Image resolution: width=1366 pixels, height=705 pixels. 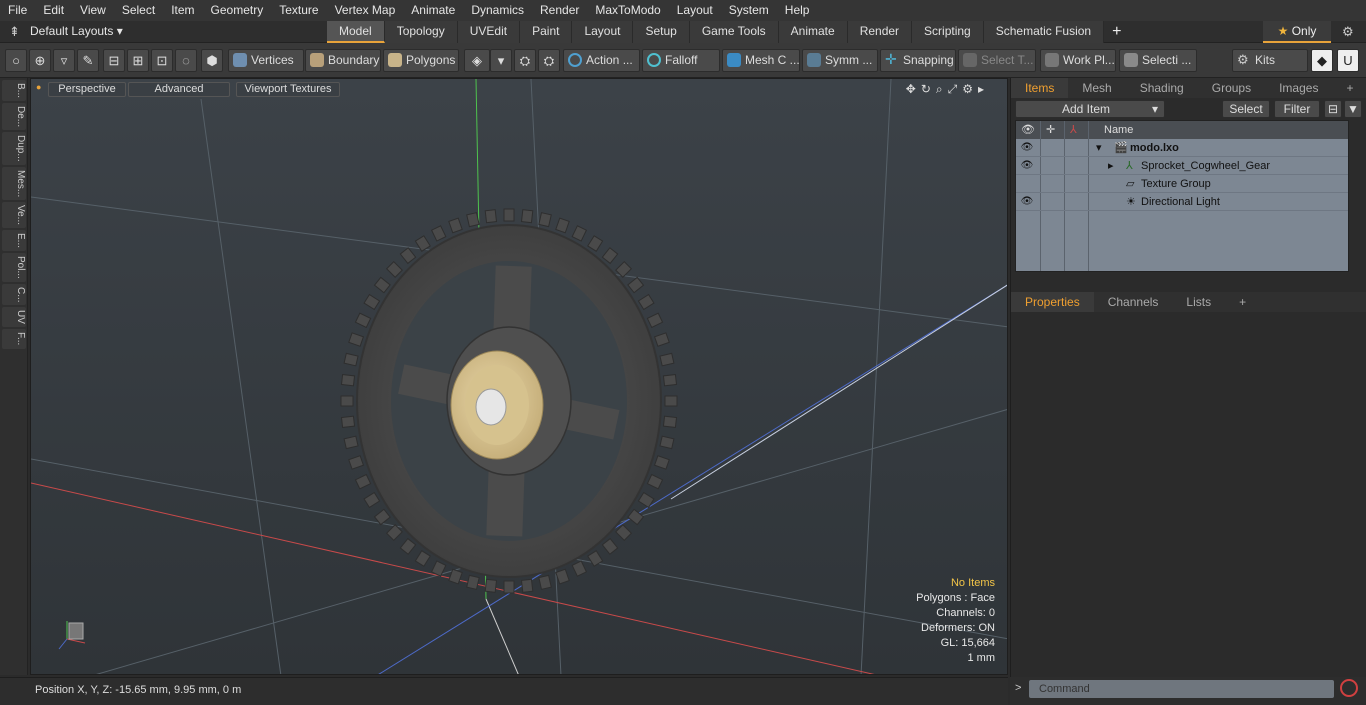 What do you see at coordinates (16, 60) in the screenshot?
I see `select-circle-icon: ○` at bounding box center [16, 60].